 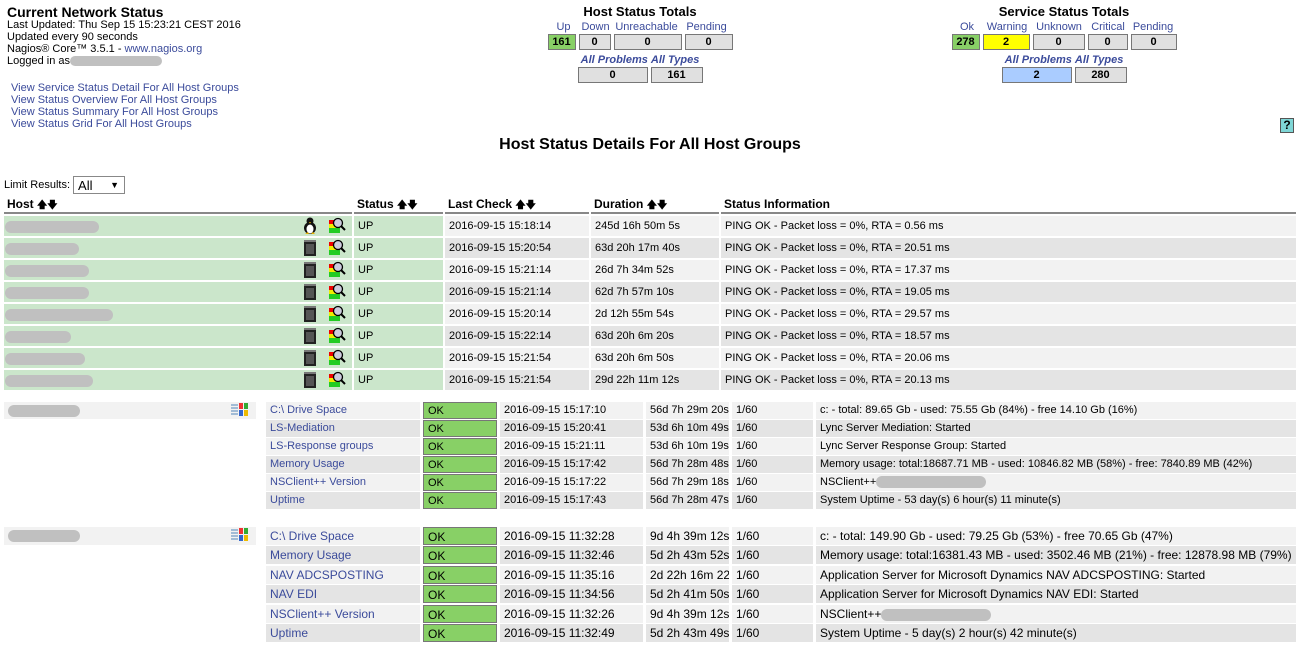 I want to click on host-pending-link: Pending, so click(x=707, y=27).